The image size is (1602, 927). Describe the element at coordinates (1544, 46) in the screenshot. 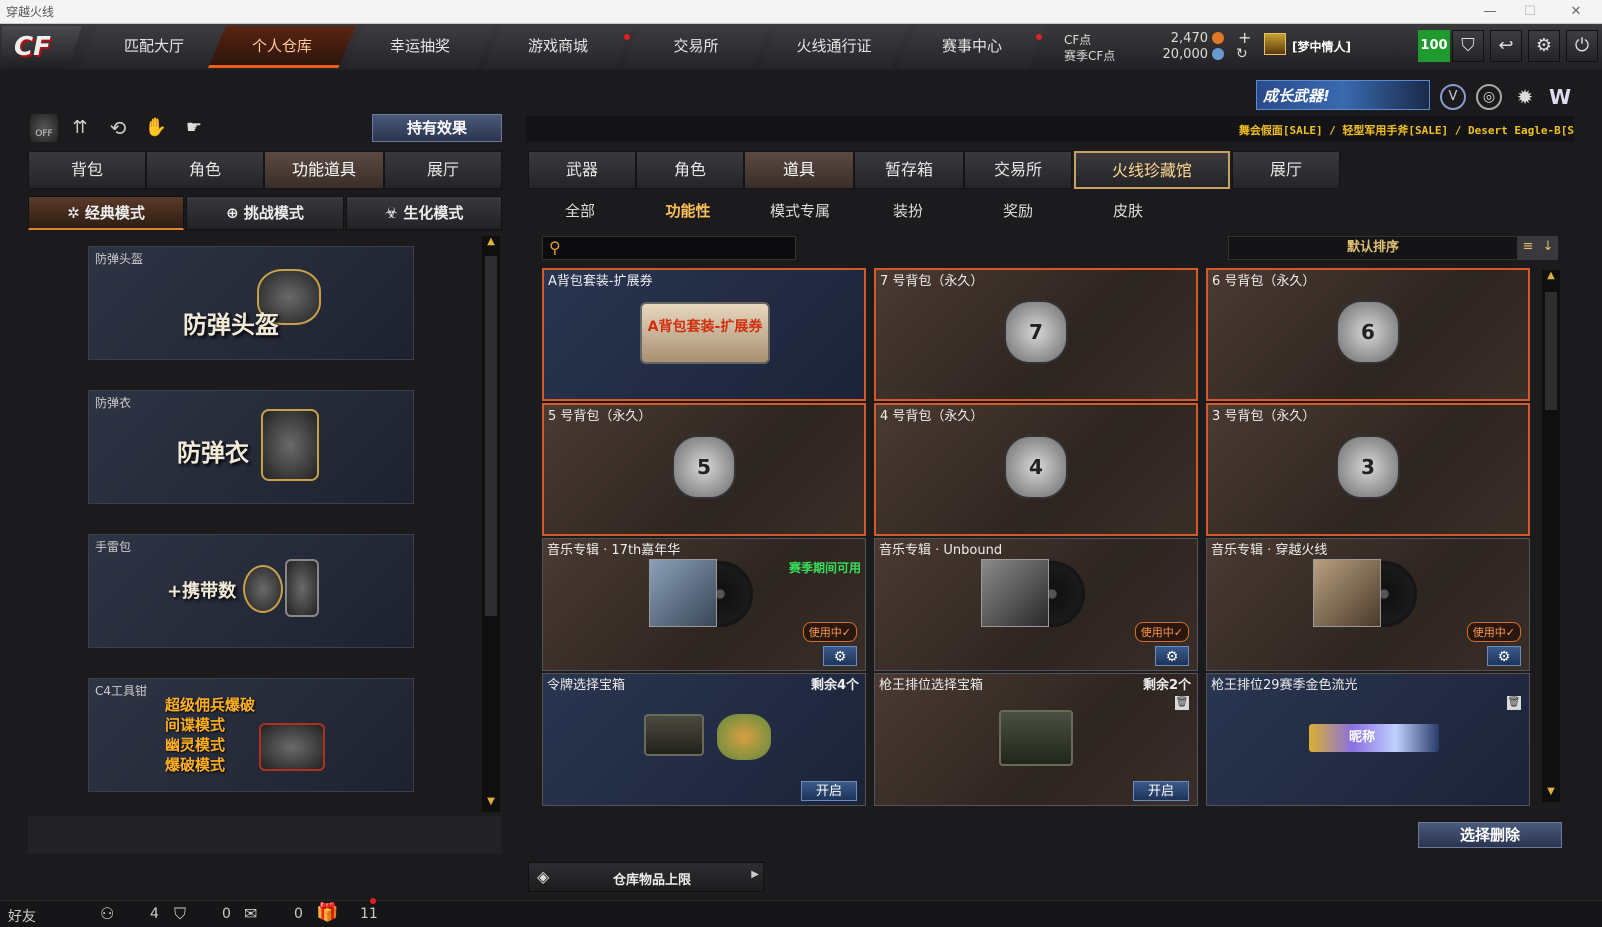

I see `gear-icon: ⚙` at that location.